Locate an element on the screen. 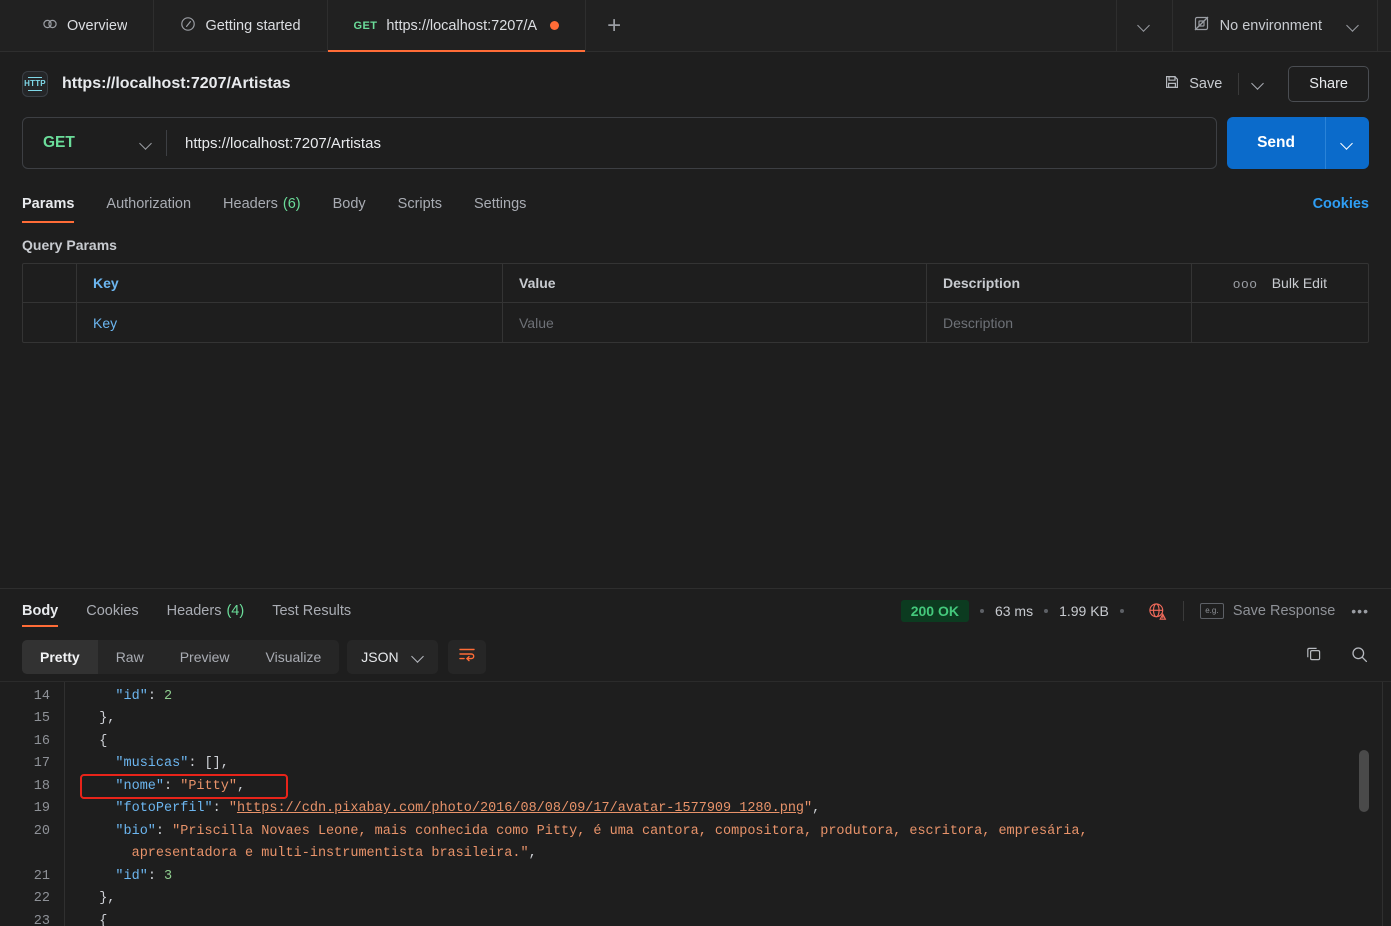 This screenshot has height=926, width=1391. response-more-icon: ••• is located at coordinates (1360, 611).